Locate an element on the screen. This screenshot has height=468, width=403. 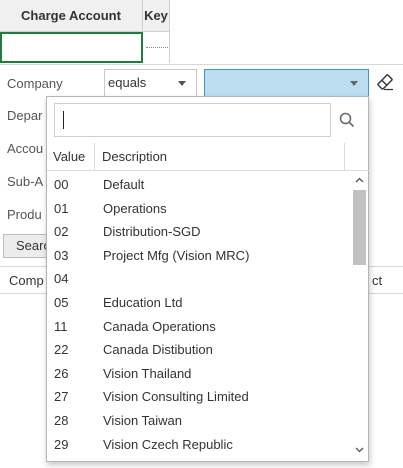
item-value: 03 is located at coordinates (61, 255).